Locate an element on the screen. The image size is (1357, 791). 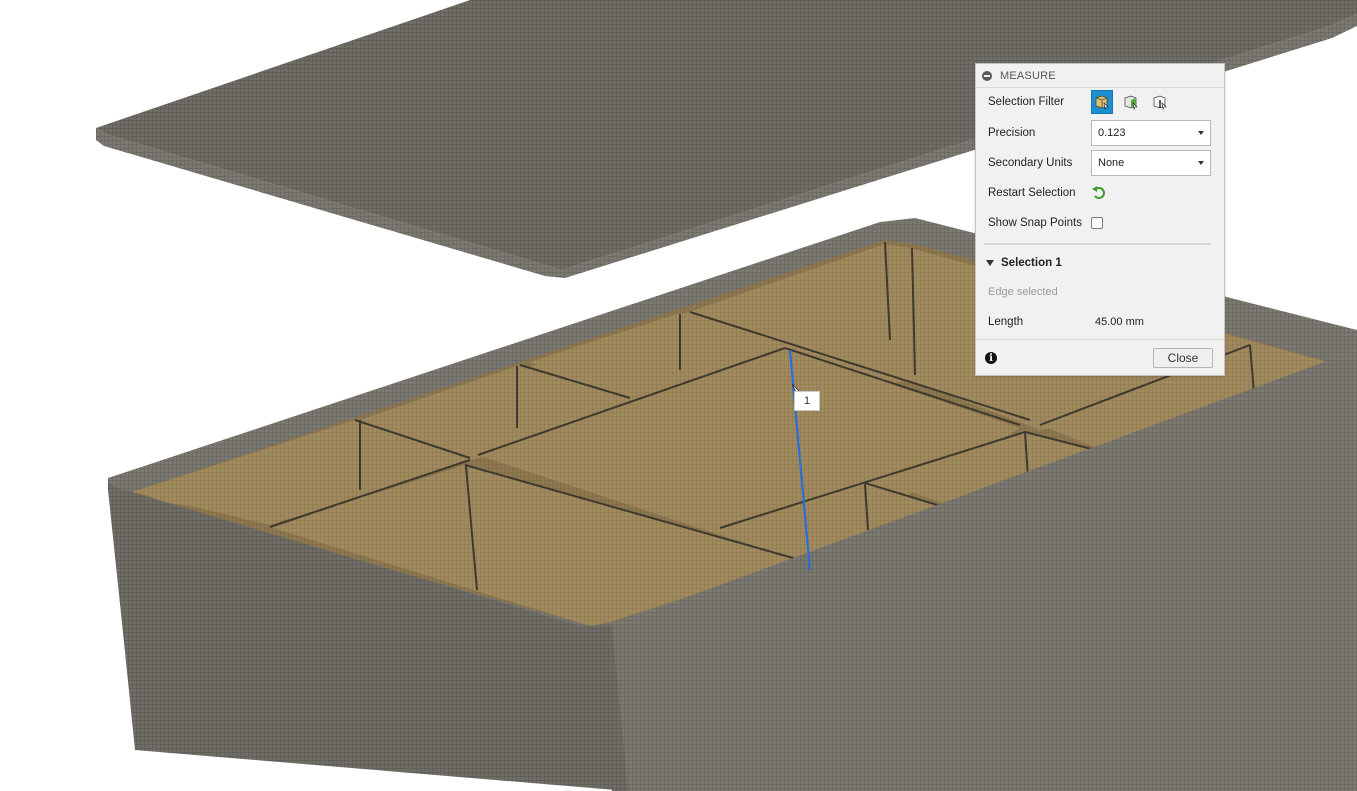
edge-status: Edge selected is located at coordinates (1023, 292).